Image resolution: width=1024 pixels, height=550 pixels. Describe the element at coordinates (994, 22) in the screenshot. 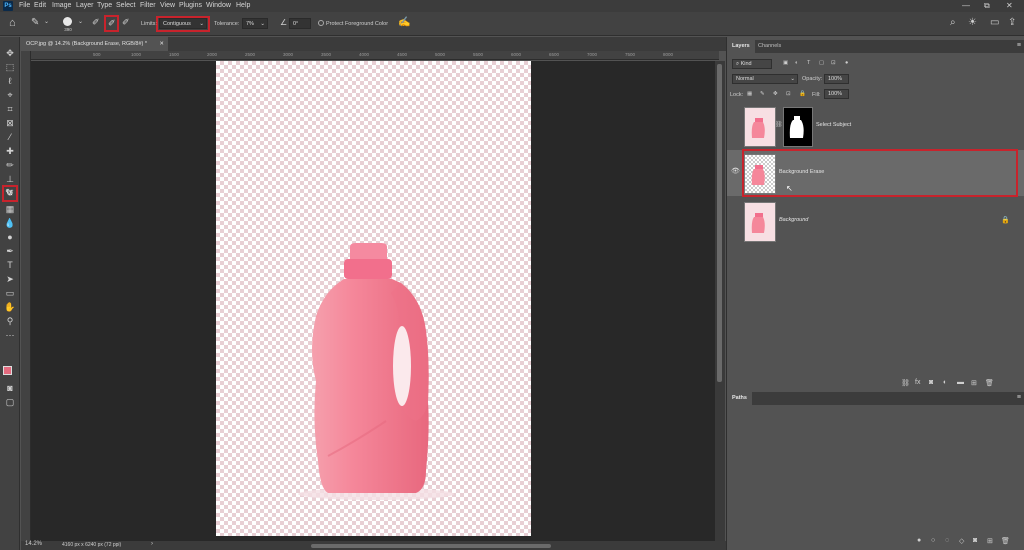

I see `workspace-icon: ▭` at that location.